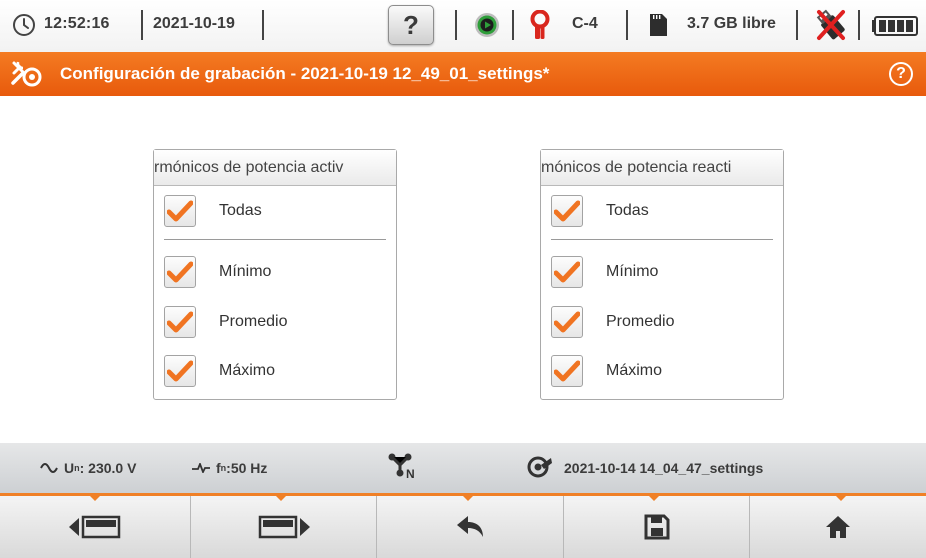 The width and height of the screenshot is (926, 558). I want to click on sd-card-icon, so click(658, 25).